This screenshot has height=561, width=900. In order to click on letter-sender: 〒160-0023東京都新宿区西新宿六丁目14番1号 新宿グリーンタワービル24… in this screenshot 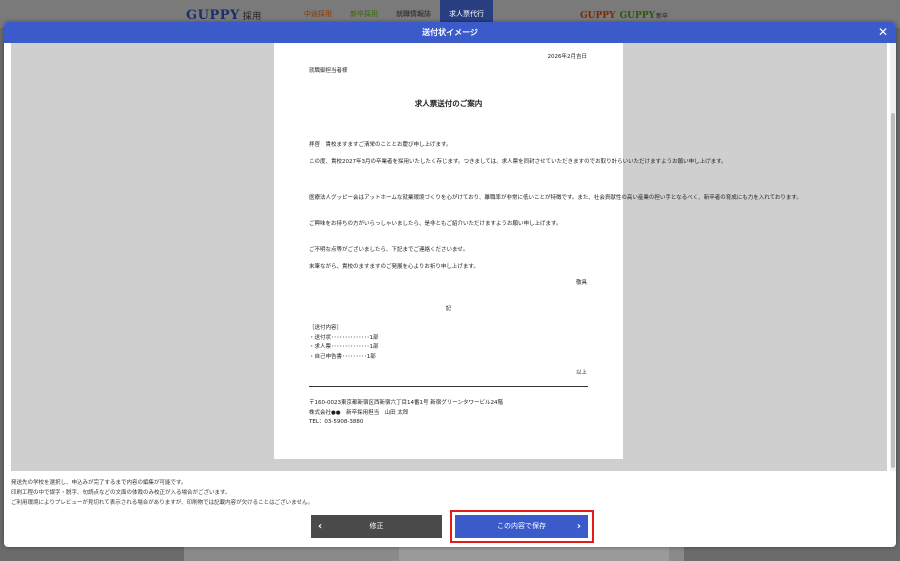, I will do `click(406, 413)`.